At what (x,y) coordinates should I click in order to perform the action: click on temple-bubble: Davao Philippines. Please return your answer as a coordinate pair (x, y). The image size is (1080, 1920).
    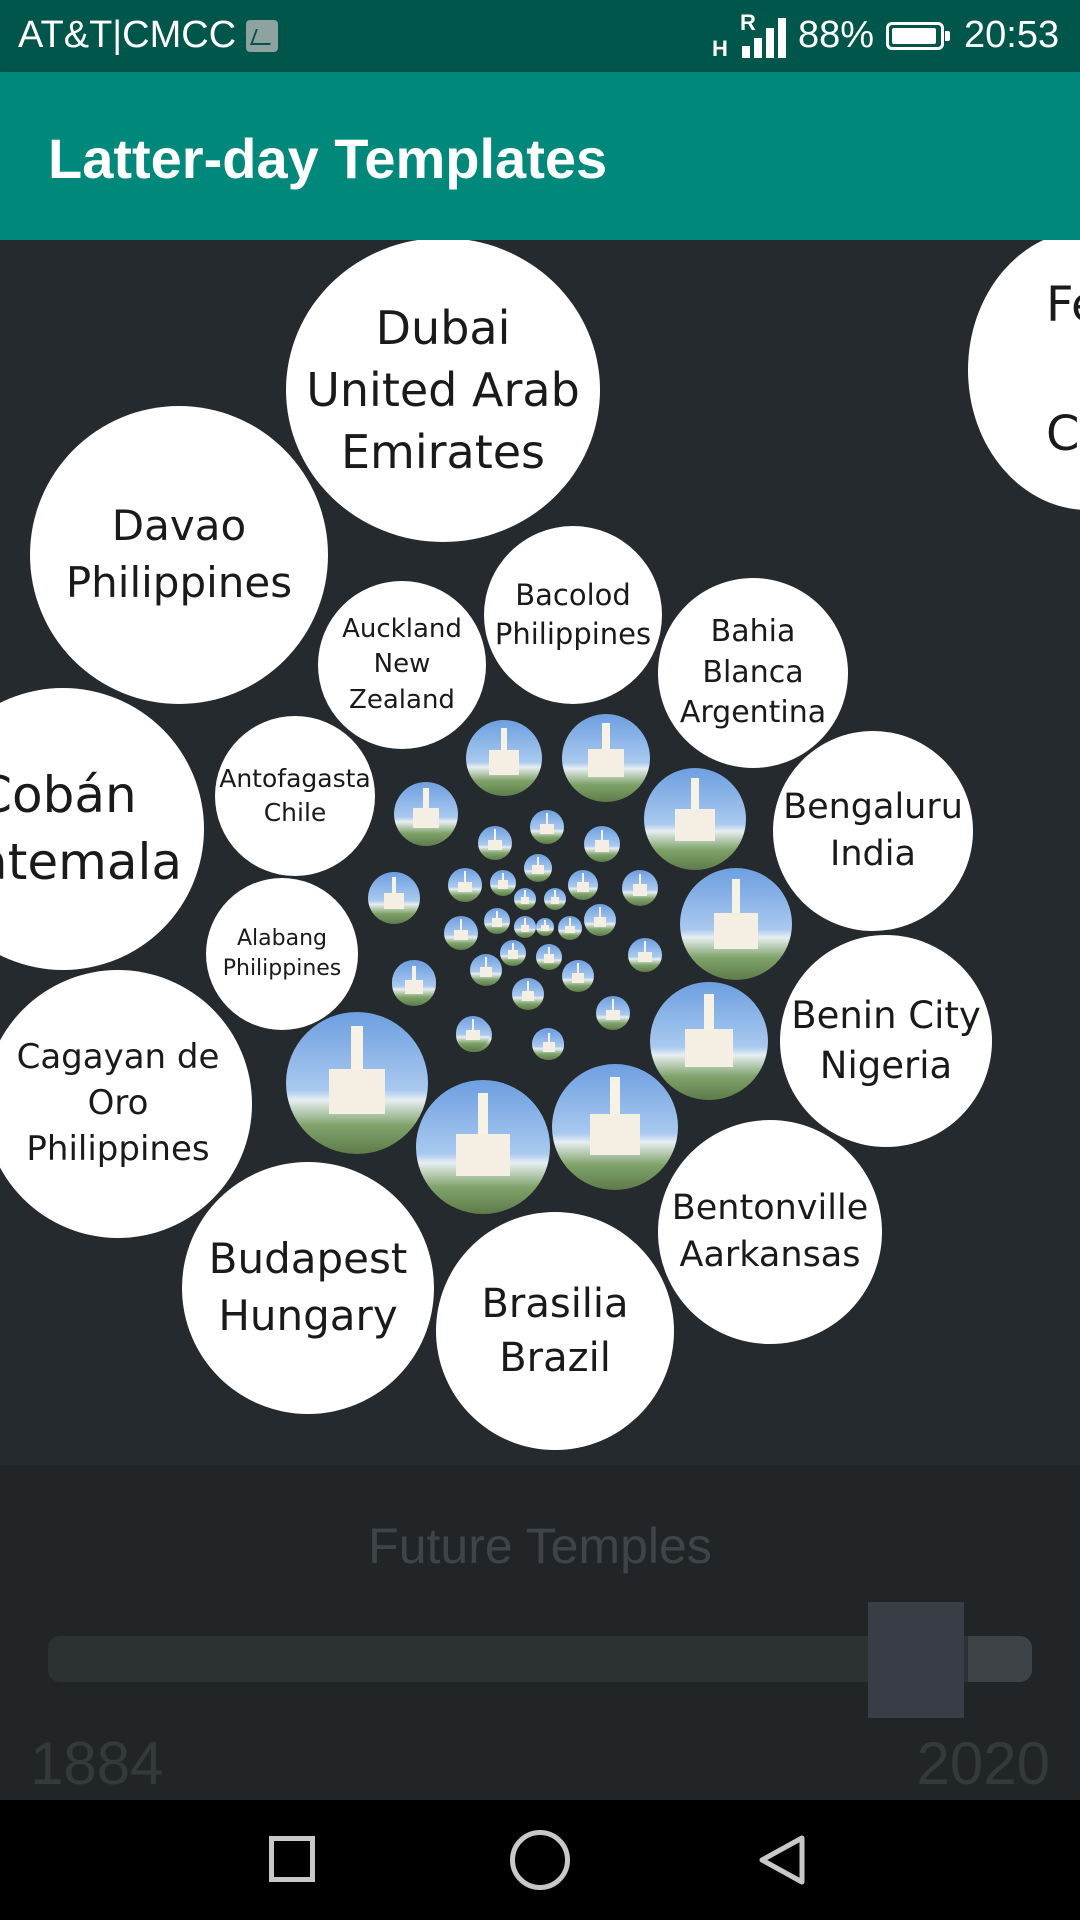
    Looking at the image, I should click on (179, 555).